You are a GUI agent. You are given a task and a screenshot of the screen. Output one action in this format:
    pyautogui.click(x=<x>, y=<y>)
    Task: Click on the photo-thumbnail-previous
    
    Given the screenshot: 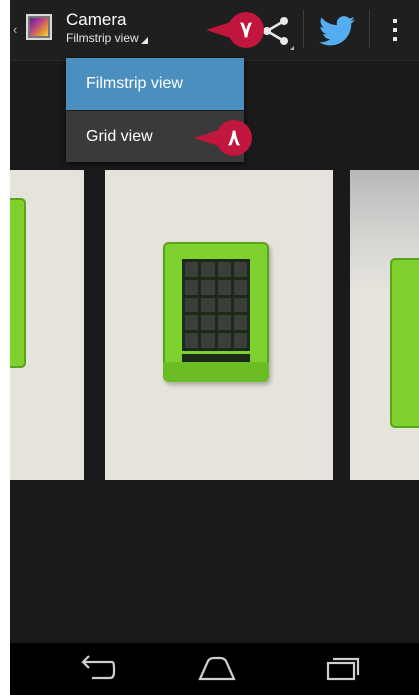 What is the action you would take?
    pyautogui.click(x=47, y=325)
    